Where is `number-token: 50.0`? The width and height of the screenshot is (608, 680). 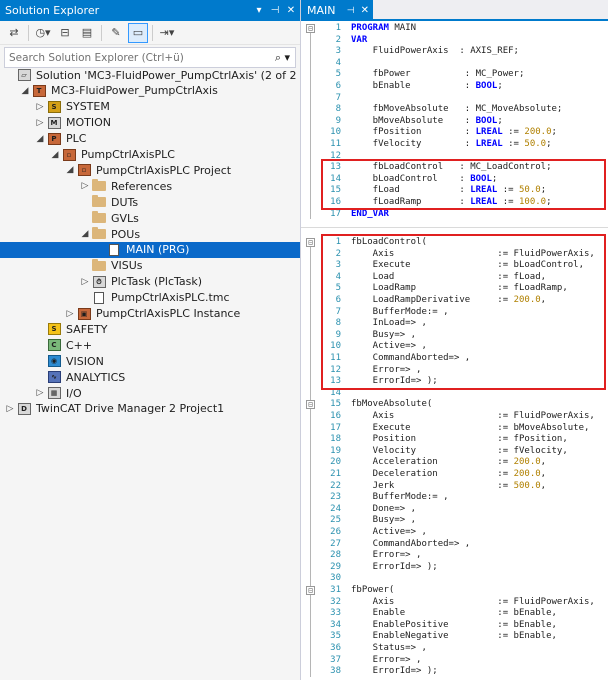
number-token: 50.0 is located at coordinates (535, 144).